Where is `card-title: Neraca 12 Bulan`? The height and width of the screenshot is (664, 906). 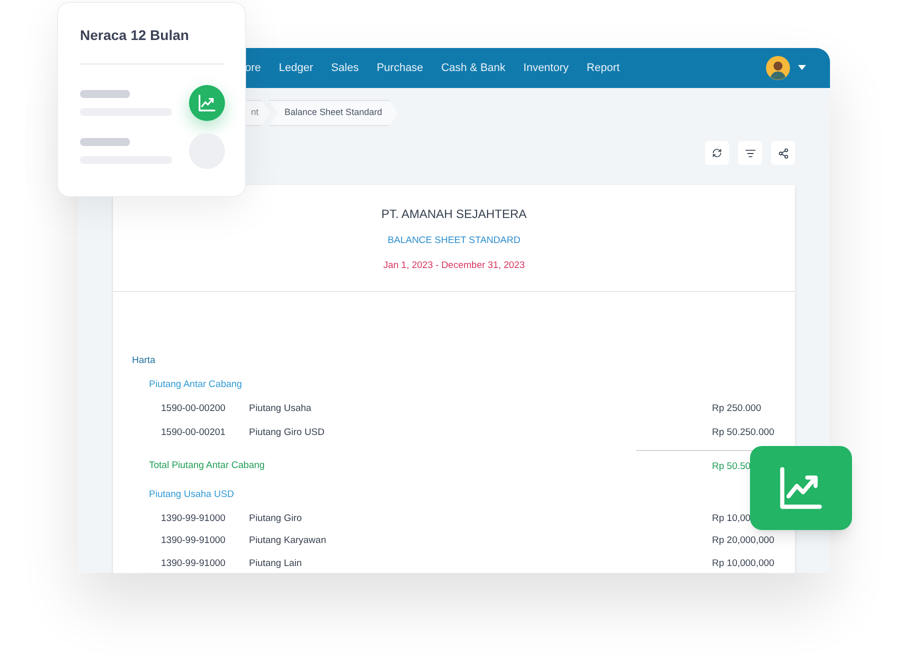 card-title: Neraca 12 Bulan is located at coordinates (134, 35).